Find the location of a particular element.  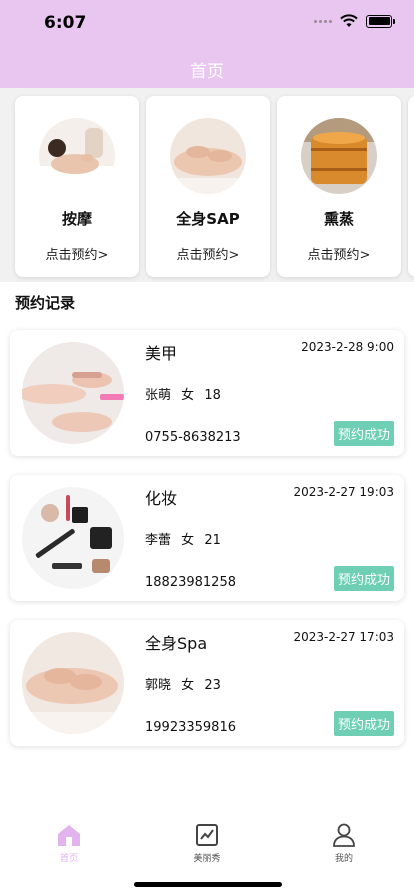

record-person: 张萌 女 18 is located at coordinates (183, 393).